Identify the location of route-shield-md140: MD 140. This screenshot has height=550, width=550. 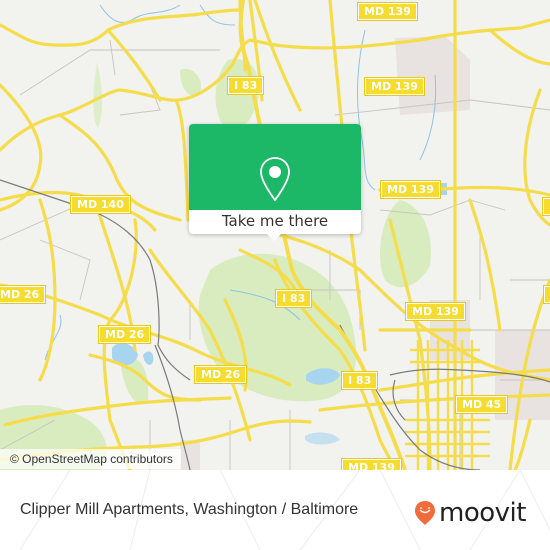
(100, 204).